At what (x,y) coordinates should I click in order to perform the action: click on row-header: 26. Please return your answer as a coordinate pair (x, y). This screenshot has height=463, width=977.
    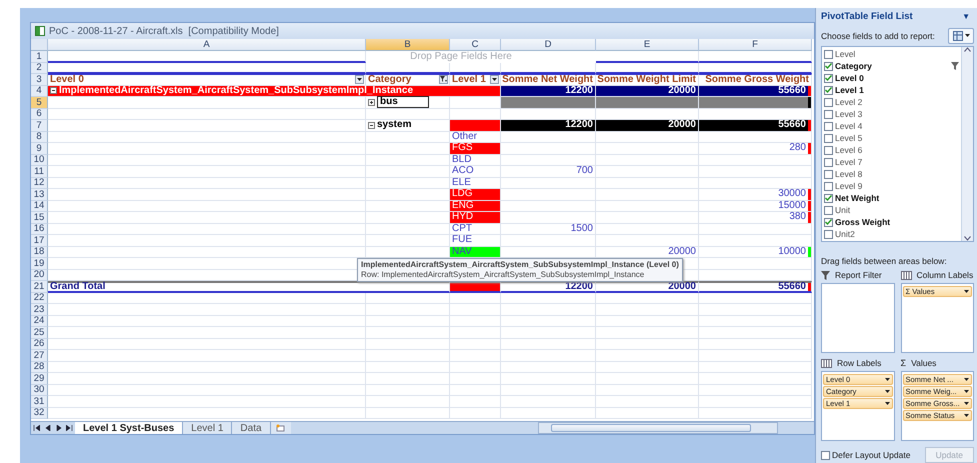
    Looking at the image, I should click on (39, 344).